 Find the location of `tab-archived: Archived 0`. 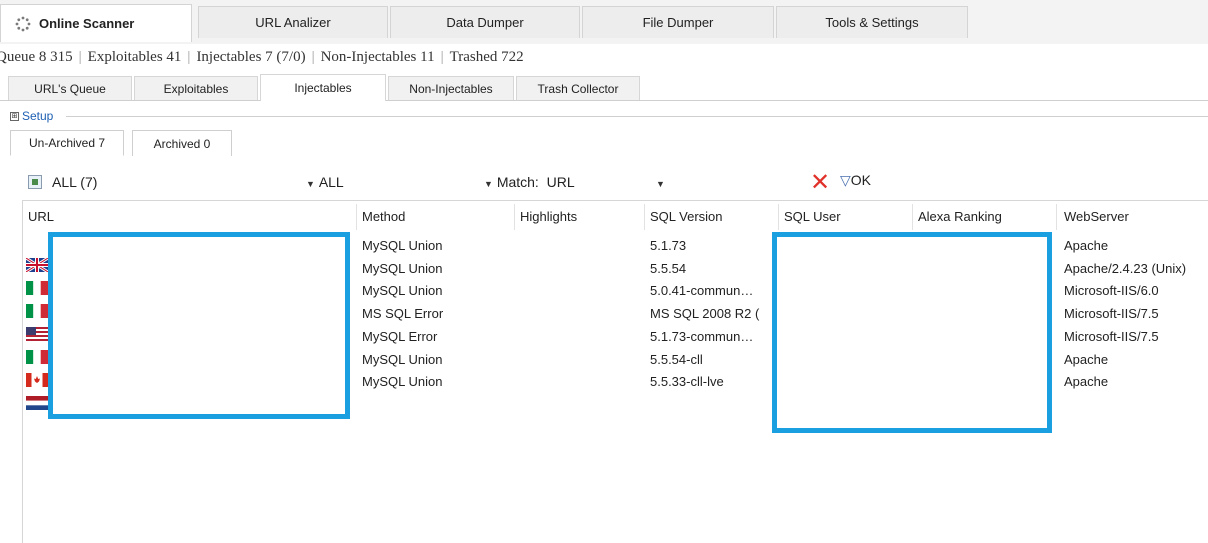

tab-archived: Archived 0 is located at coordinates (182, 143).